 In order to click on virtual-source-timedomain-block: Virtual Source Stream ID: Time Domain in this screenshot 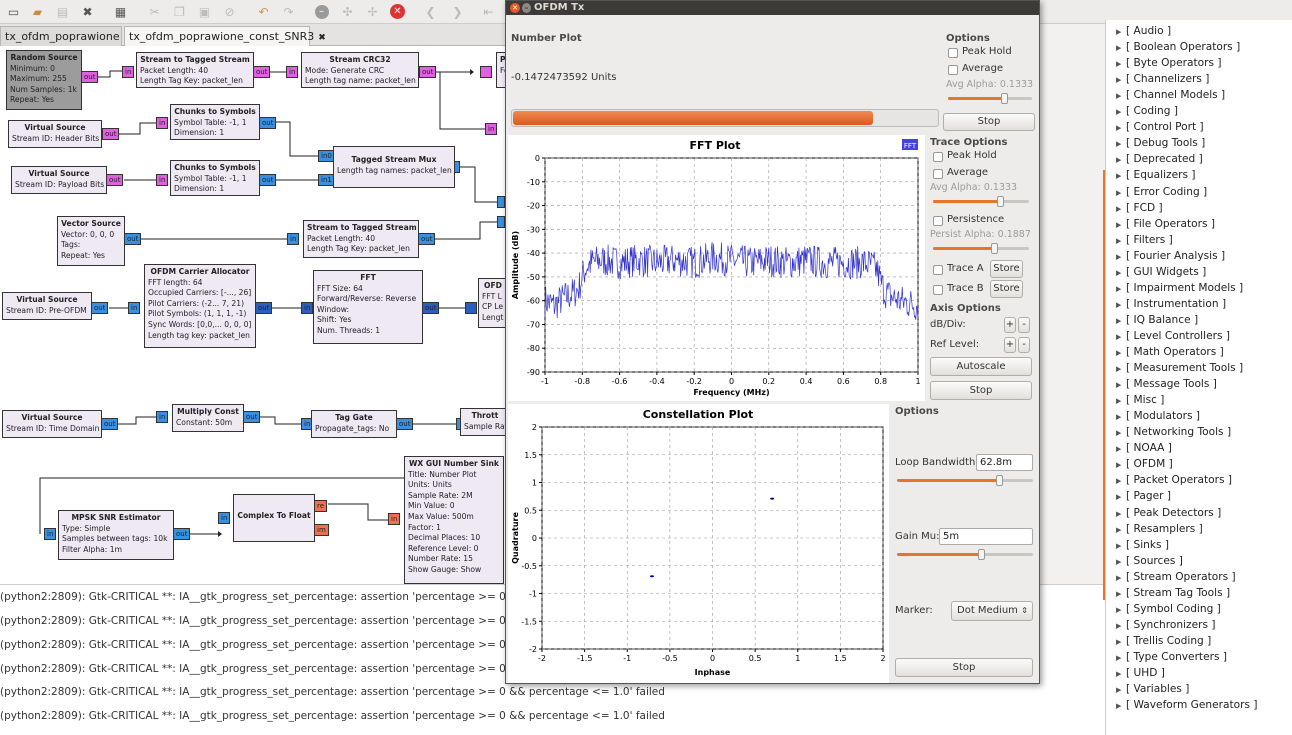, I will do `click(52, 424)`.